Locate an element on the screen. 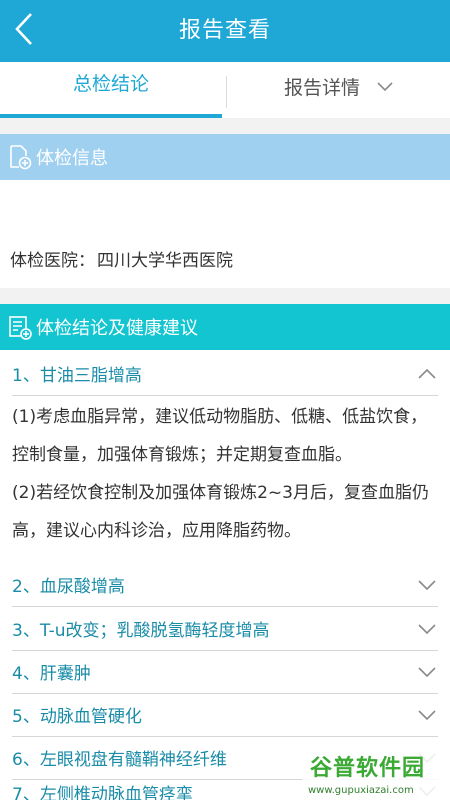  chevron-up-icon is located at coordinates (427, 374).